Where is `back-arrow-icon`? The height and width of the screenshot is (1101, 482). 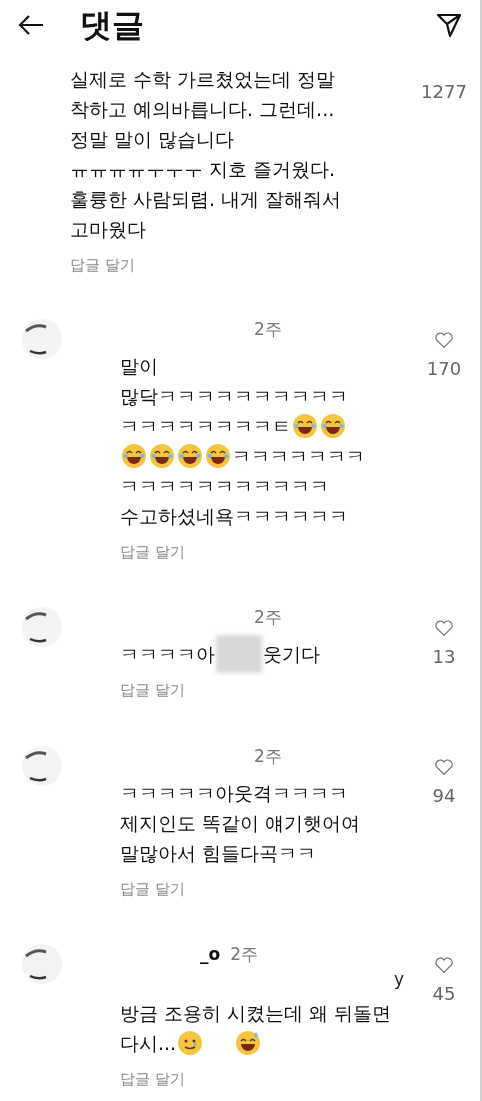
back-arrow-icon is located at coordinates (31, 25).